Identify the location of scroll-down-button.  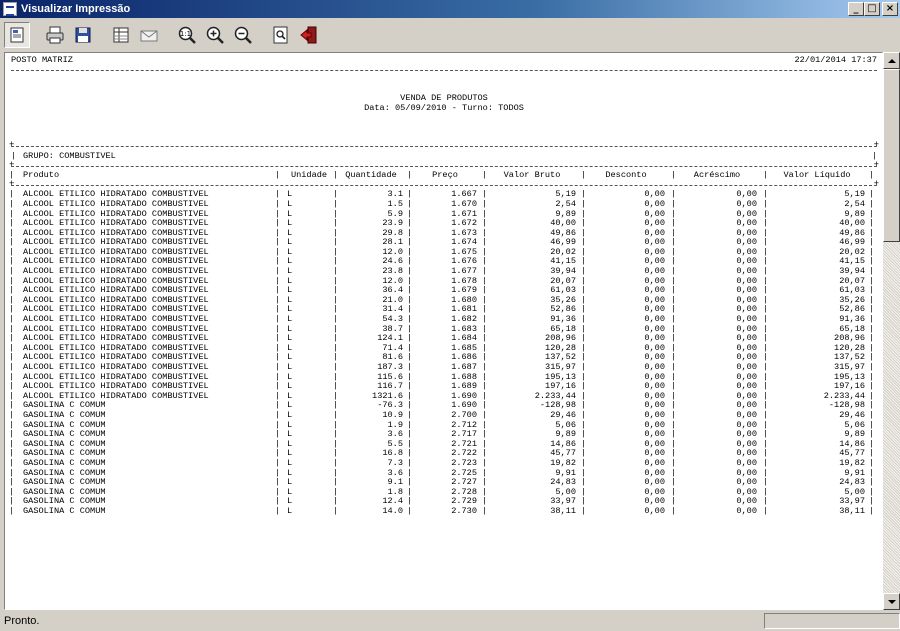
(891, 601).